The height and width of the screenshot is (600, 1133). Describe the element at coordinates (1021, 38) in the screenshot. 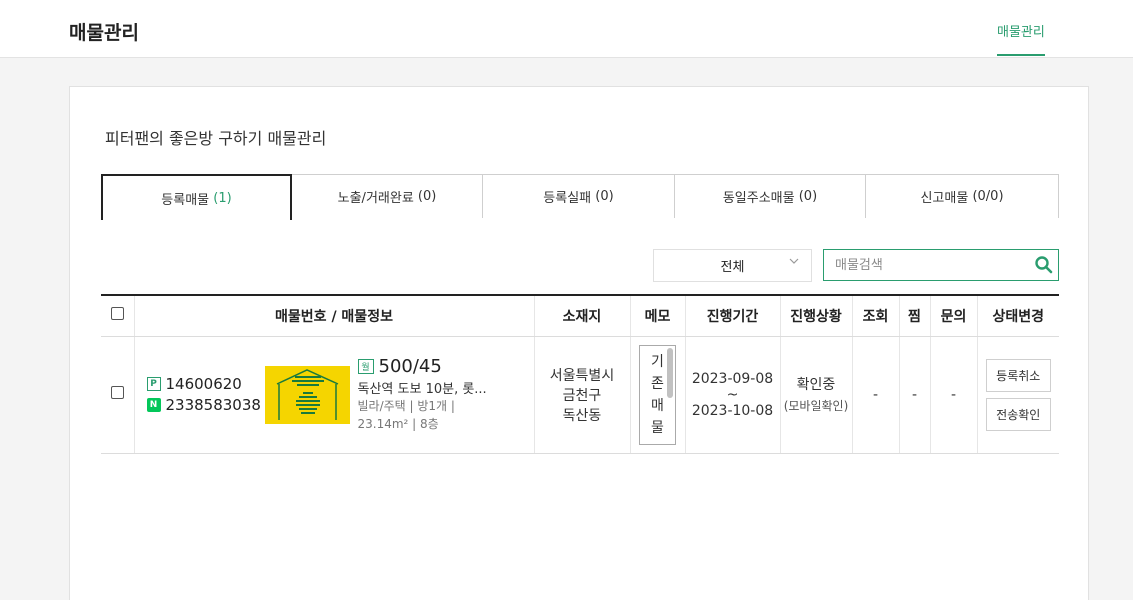

I see `nav-item-property-management: 매물관리` at that location.